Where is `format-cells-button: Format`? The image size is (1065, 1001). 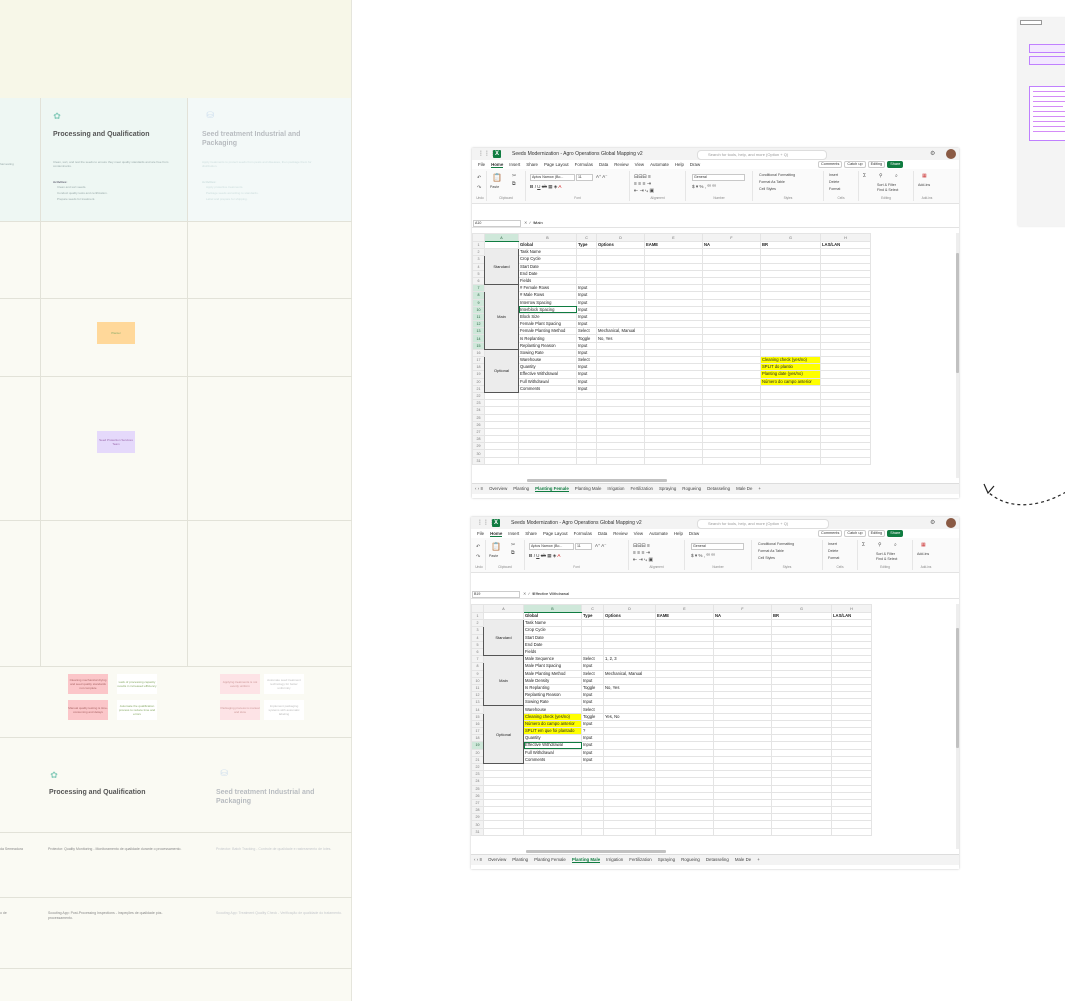
format-cells-button: Format is located at coordinates (834, 189).